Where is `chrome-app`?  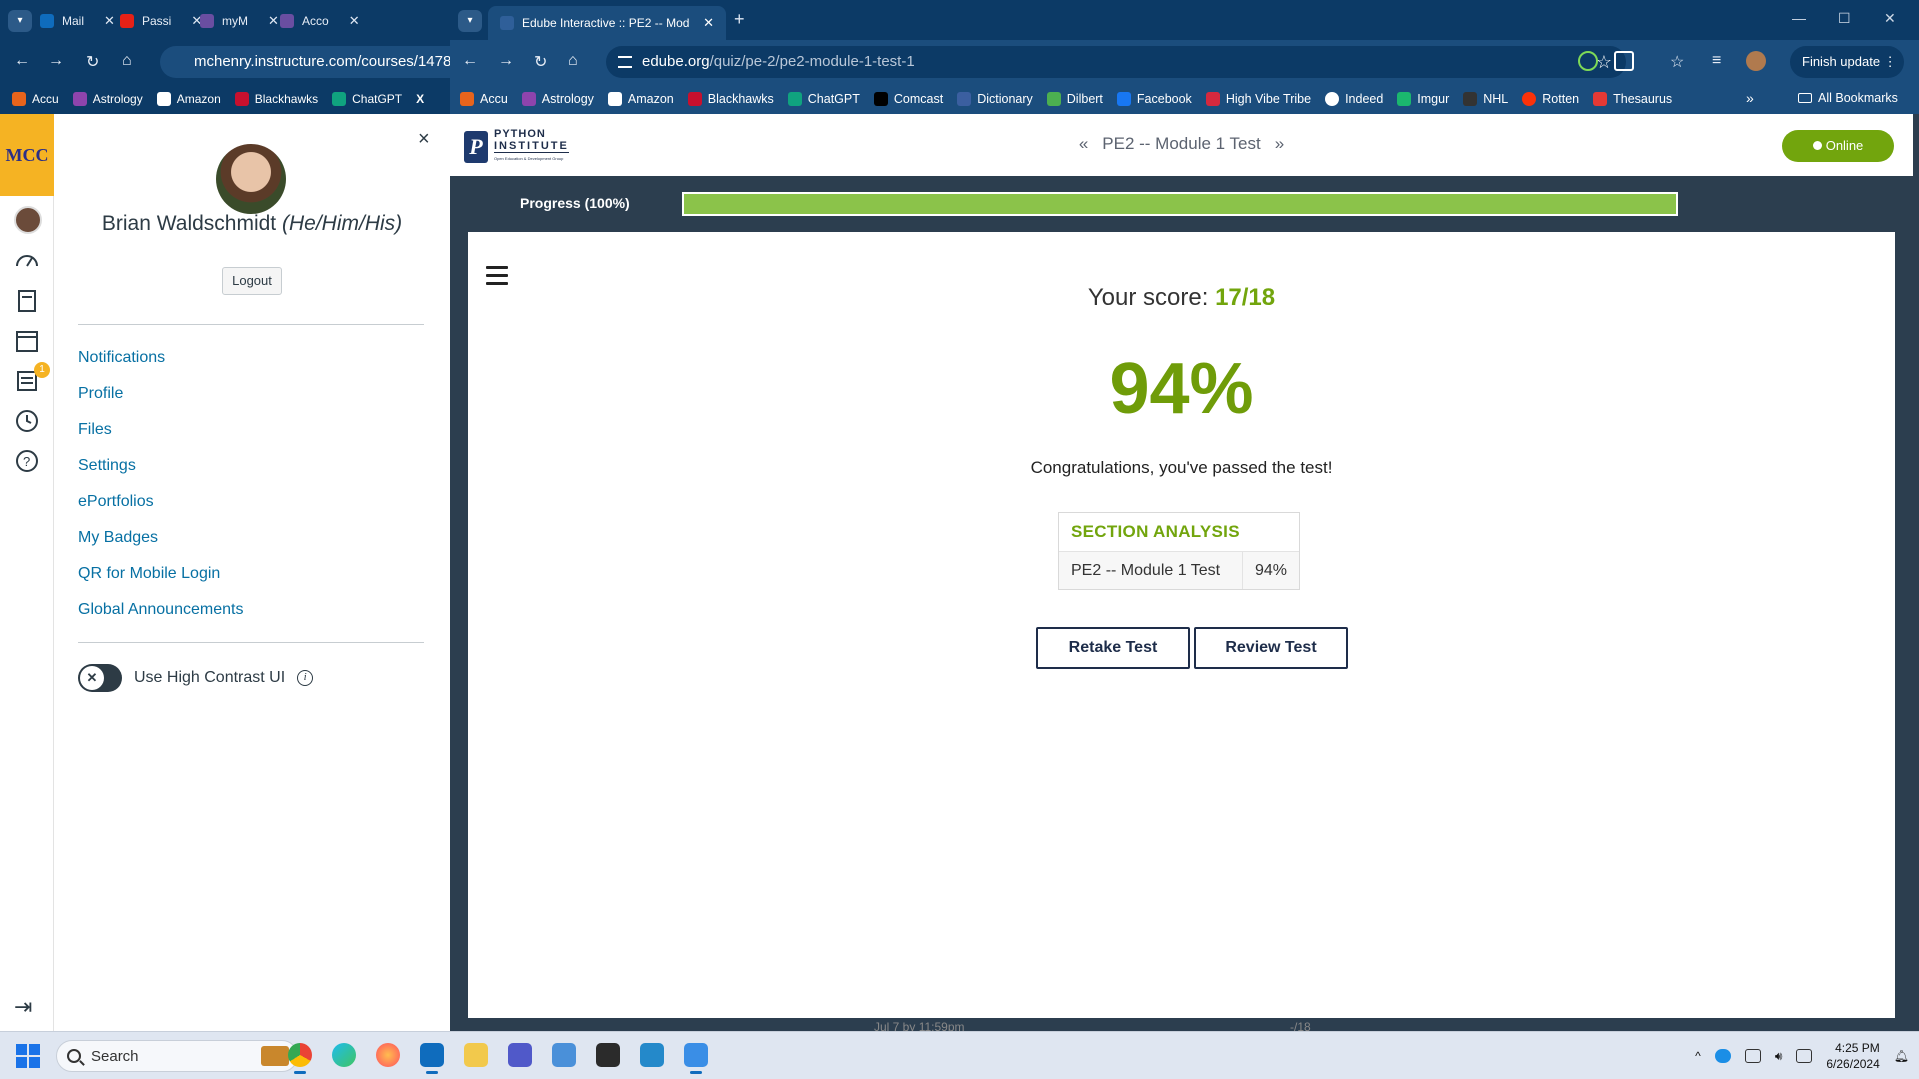
chrome-app is located at coordinates (300, 1056).